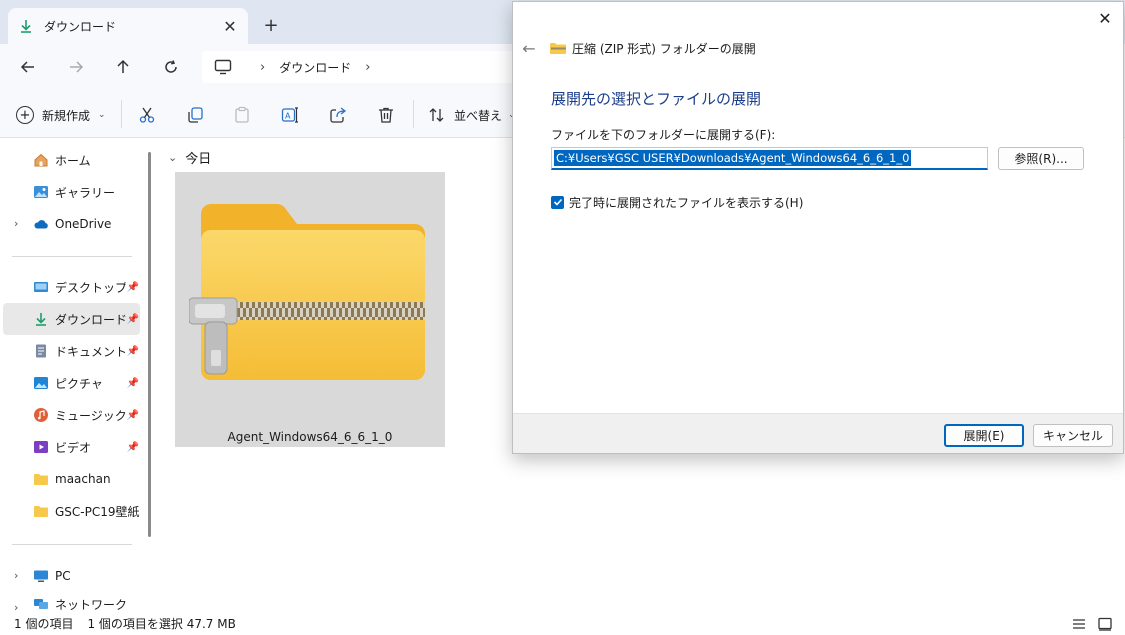 The image size is (1125, 635). Describe the element at coordinates (223, 67) in the screenshot. I see `computer-icon` at that location.